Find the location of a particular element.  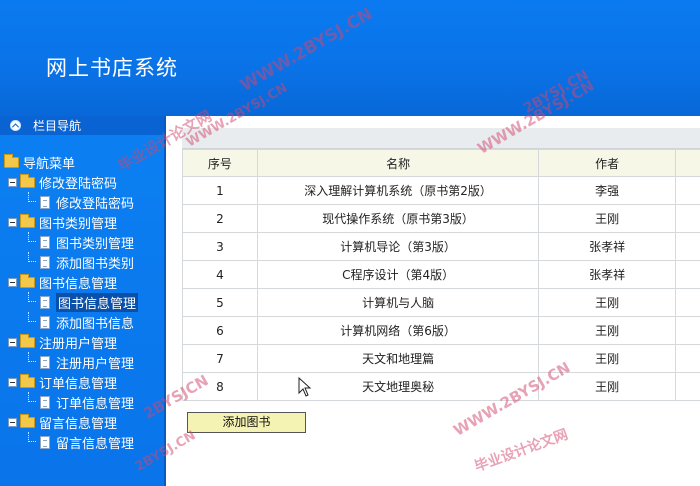

nav-group-book: 图书信息管理 is located at coordinates (82, 282).